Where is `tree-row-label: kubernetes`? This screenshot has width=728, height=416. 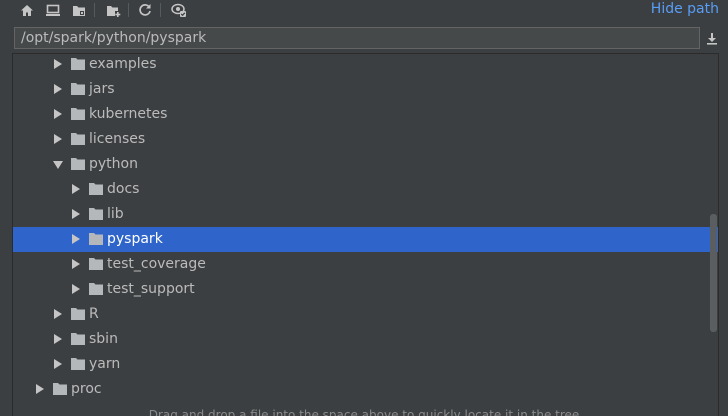
tree-row-label: kubernetes is located at coordinates (128, 114).